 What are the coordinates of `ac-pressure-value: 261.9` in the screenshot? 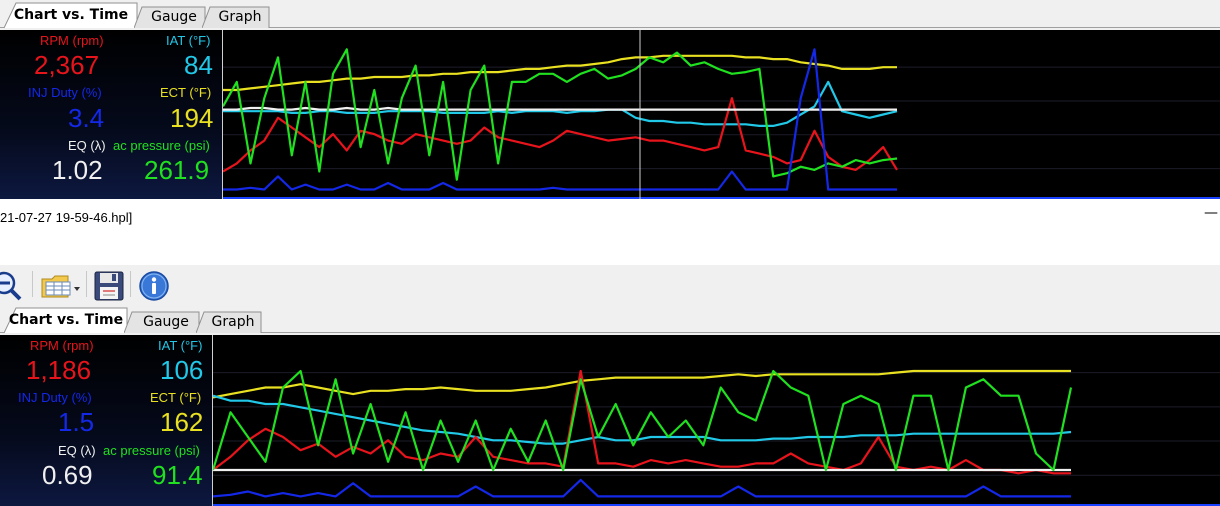 It's located at (177, 170).